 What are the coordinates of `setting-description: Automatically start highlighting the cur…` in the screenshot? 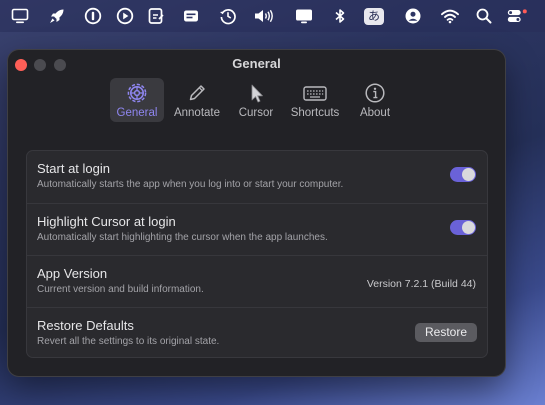 It's located at (182, 237).